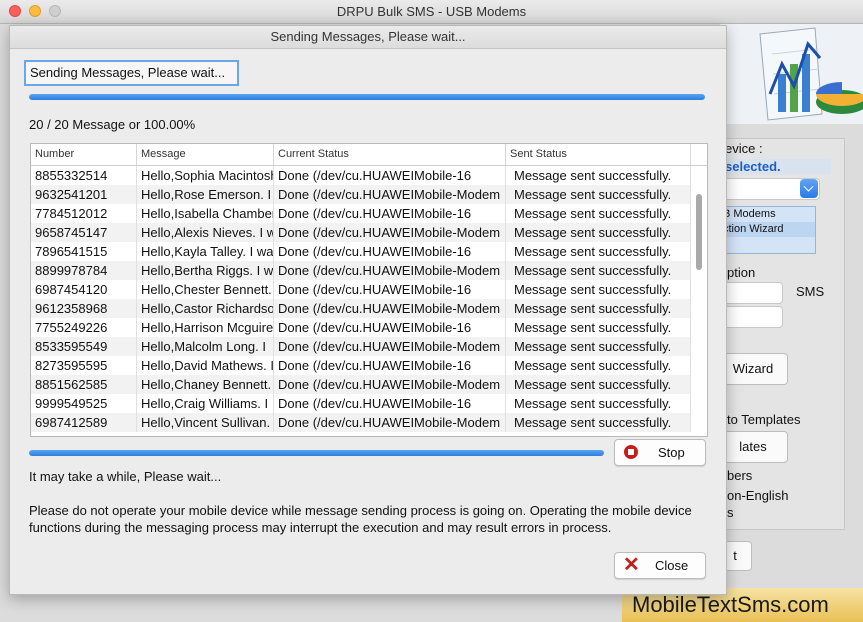 The width and height of the screenshot is (863, 622). Describe the element at coordinates (84, 403) in the screenshot. I see `cell-number: 9999549525` at that location.